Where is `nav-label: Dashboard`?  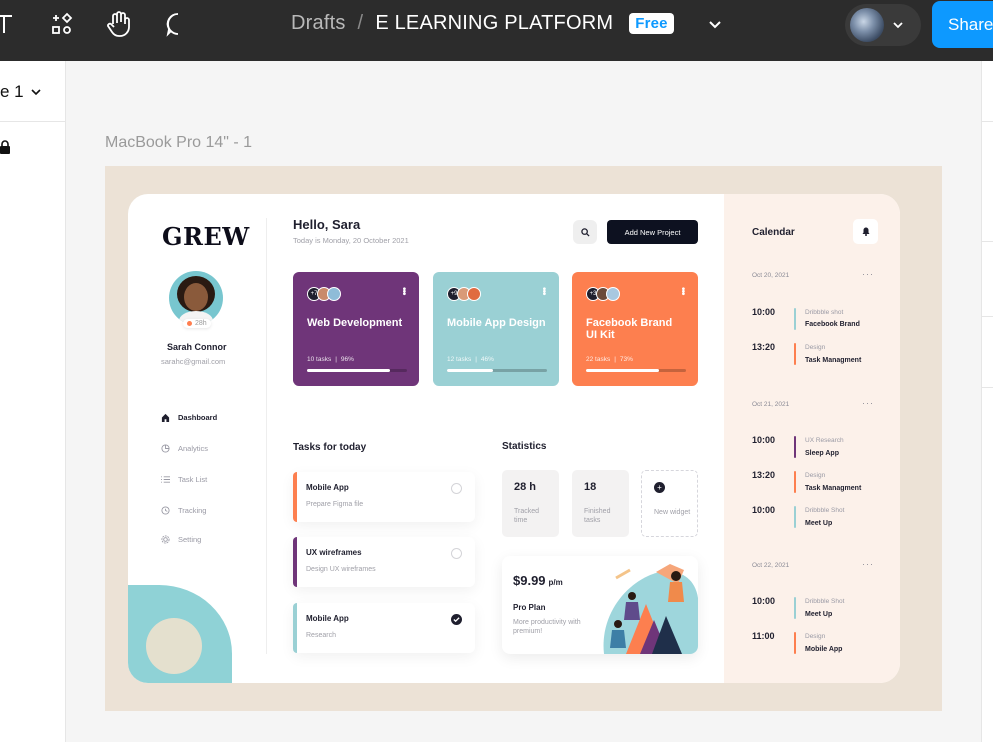
nav-label: Dashboard is located at coordinates (198, 417).